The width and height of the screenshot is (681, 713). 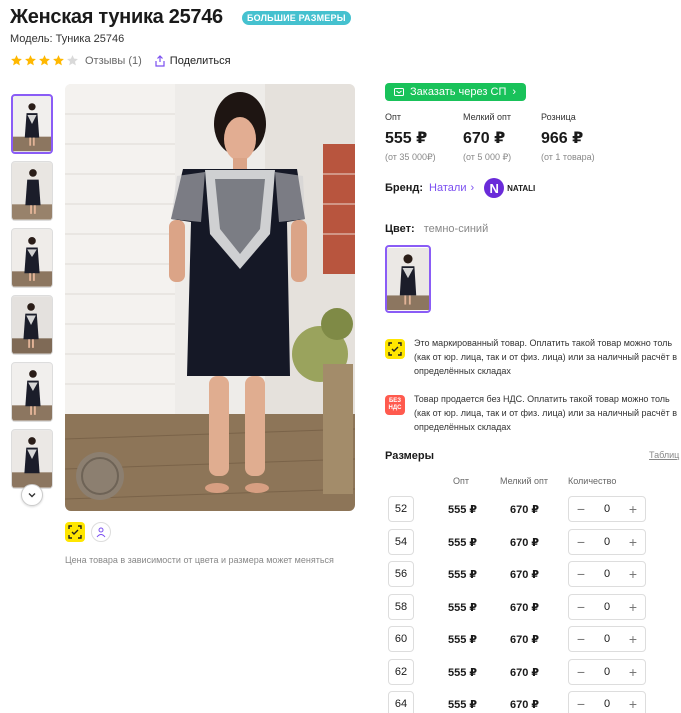 I want to click on price-tier-label: Опт, so click(x=393, y=117).